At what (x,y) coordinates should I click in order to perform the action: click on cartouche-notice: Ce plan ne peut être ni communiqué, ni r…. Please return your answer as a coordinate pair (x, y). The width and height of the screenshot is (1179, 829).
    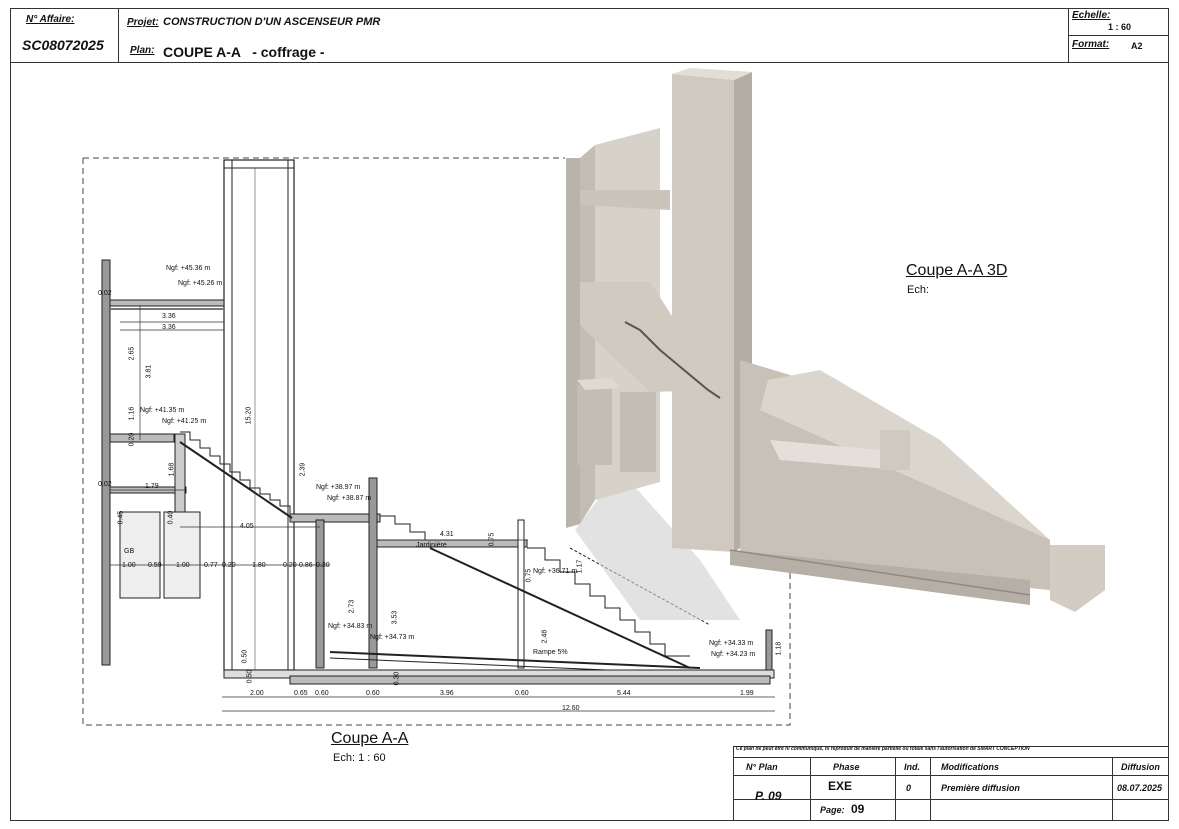
    Looking at the image, I should click on (883, 749).